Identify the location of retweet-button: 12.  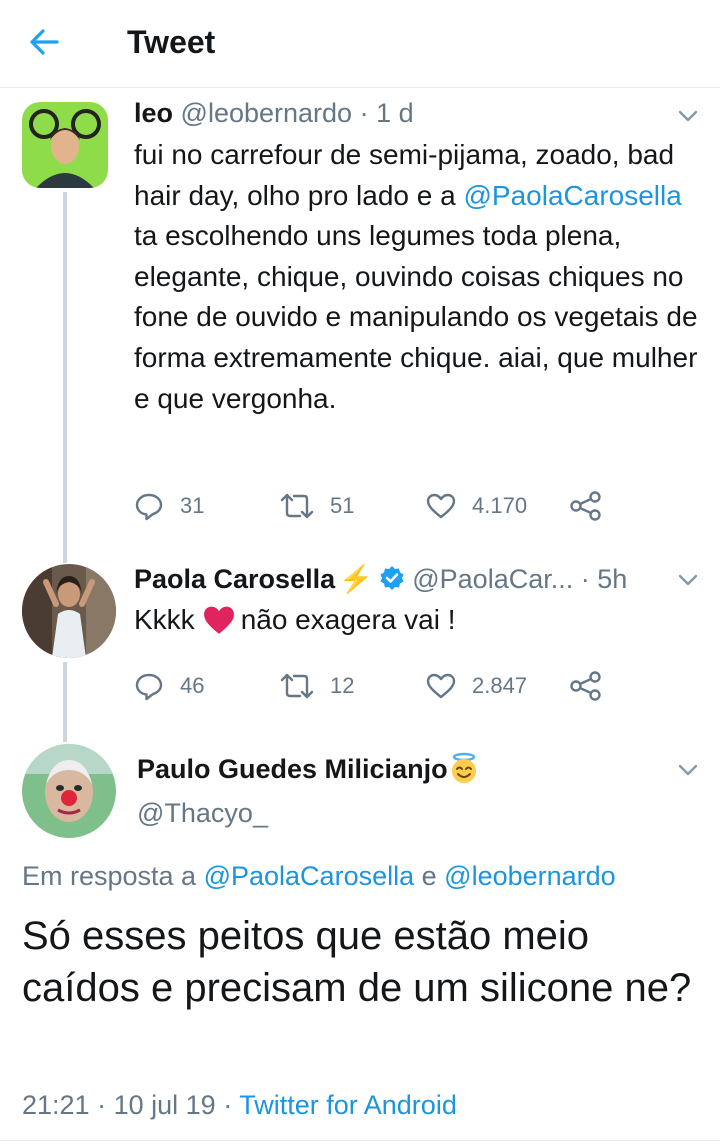
(317, 686).